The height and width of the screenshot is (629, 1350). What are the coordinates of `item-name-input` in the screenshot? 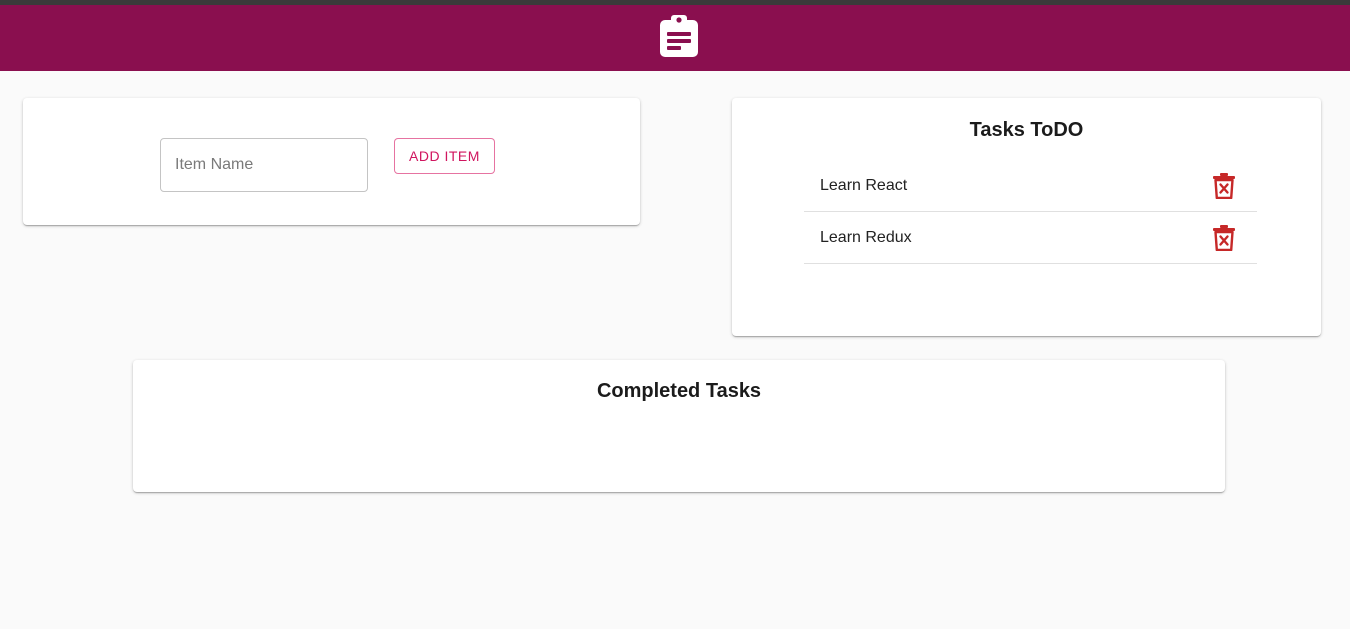 It's located at (264, 165).